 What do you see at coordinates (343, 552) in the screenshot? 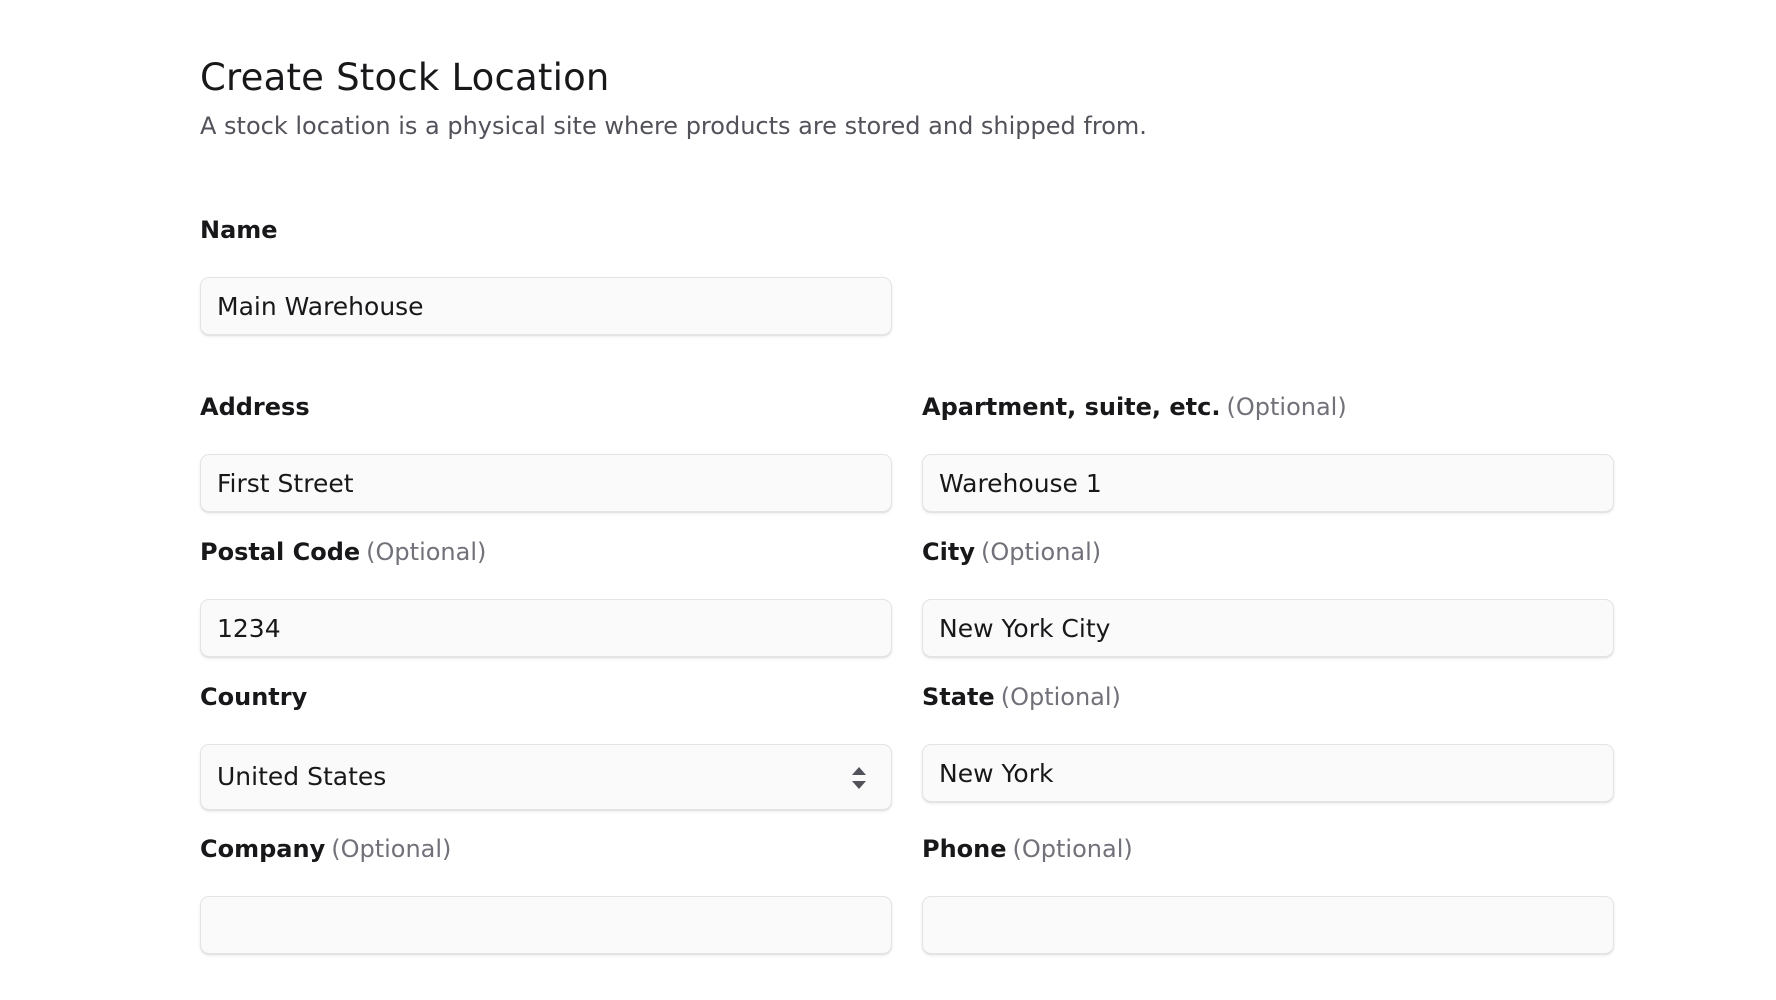
I see `postal-code-label: Postal Code (Optional)` at bounding box center [343, 552].